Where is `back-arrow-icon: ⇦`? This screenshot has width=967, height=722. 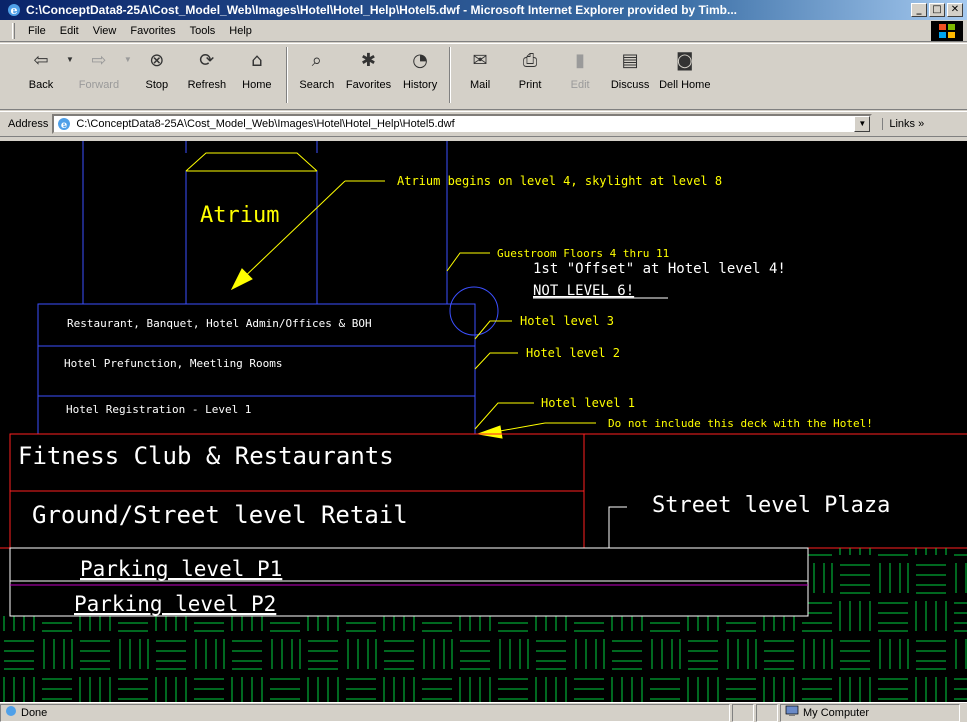
back-arrow-icon: ⇦ is located at coordinates (41, 60).